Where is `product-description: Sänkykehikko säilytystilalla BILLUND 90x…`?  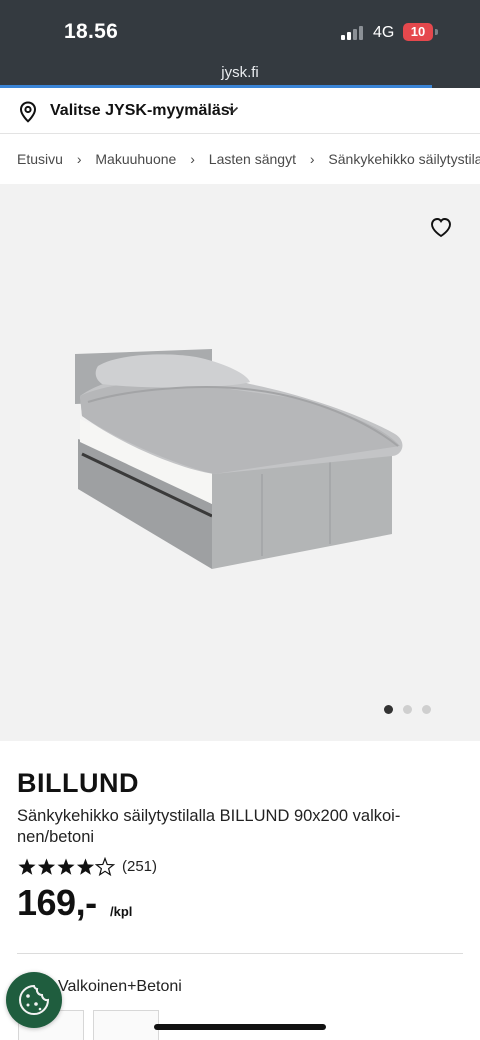 product-description: Sänkykehikko säilytystilalla BILLUND 90x… is located at coordinates (209, 826).